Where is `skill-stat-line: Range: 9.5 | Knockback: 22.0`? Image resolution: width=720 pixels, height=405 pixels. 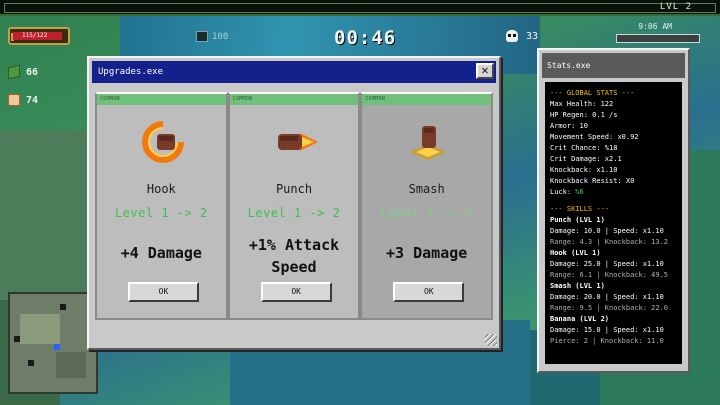 skill-stat-line: Range: 9.5 | Knockback: 22.0 is located at coordinates (609, 308).